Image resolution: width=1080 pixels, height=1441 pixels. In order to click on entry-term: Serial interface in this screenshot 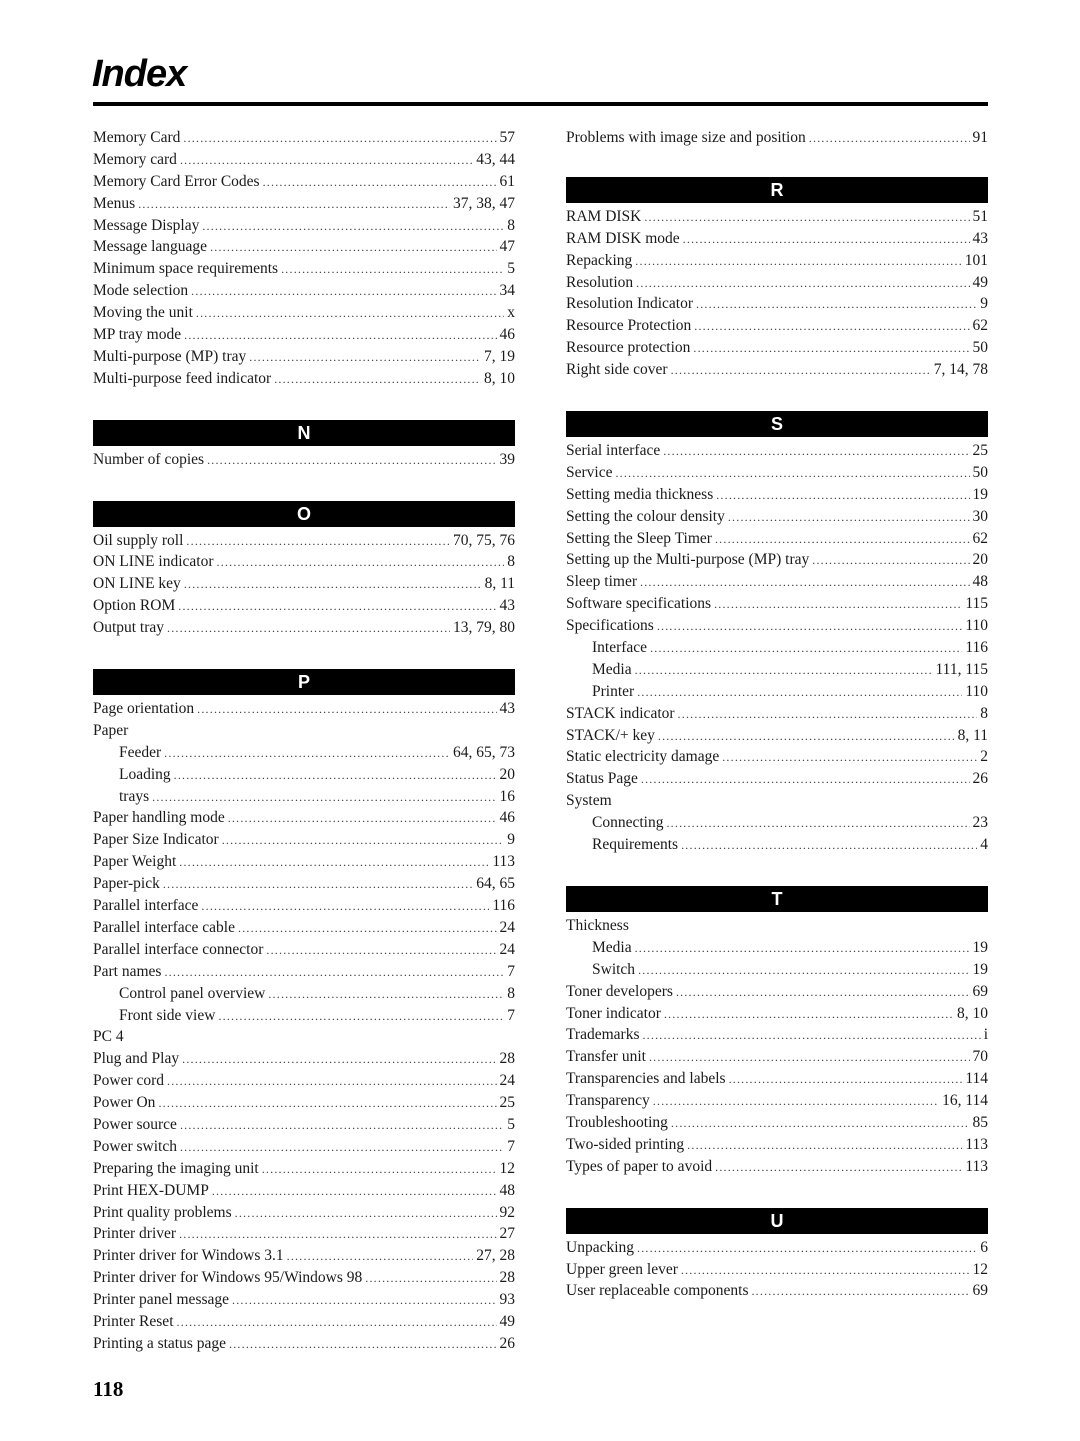, I will do `click(613, 451)`.